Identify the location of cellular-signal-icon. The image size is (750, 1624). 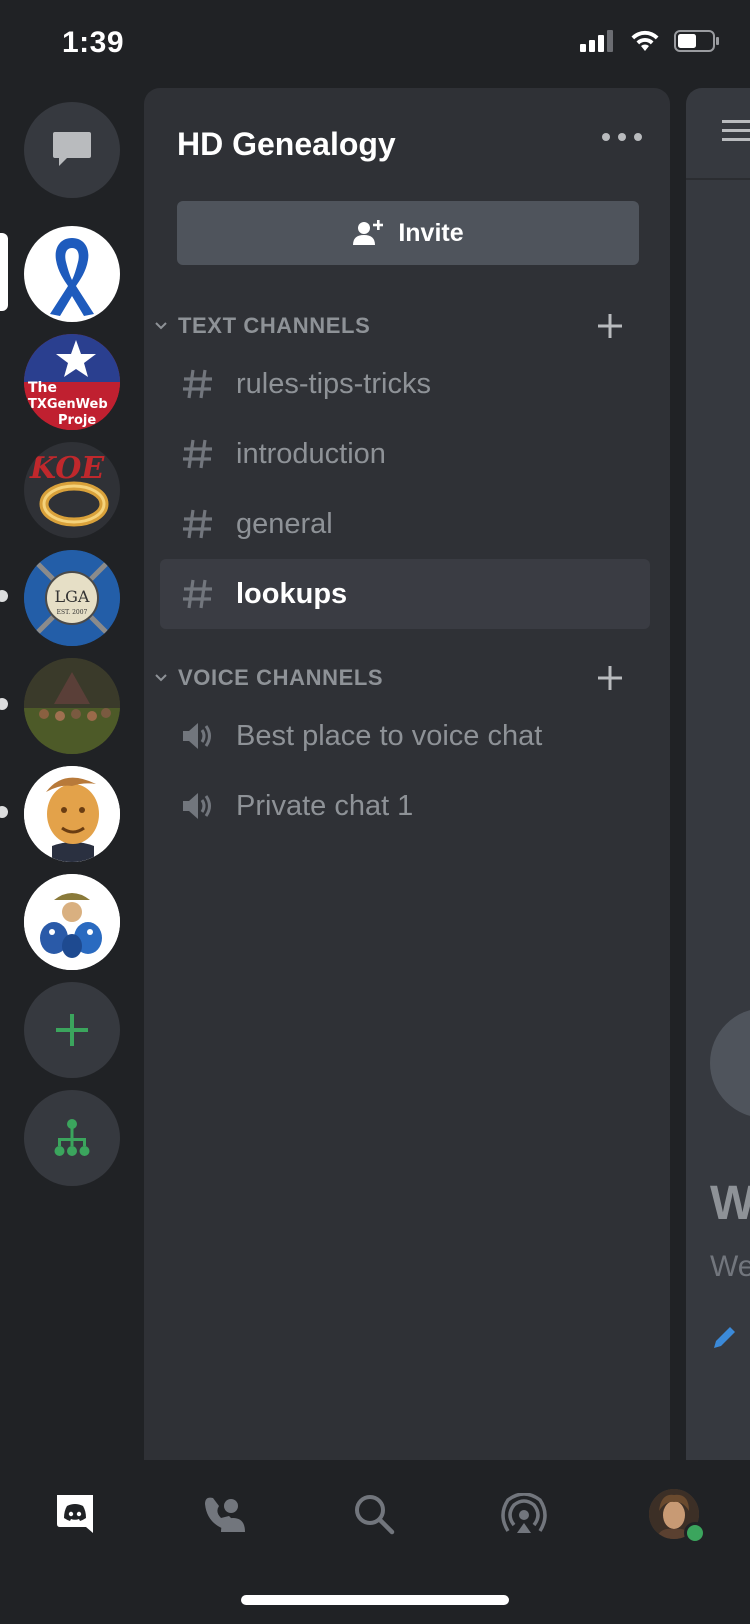
(596, 41).